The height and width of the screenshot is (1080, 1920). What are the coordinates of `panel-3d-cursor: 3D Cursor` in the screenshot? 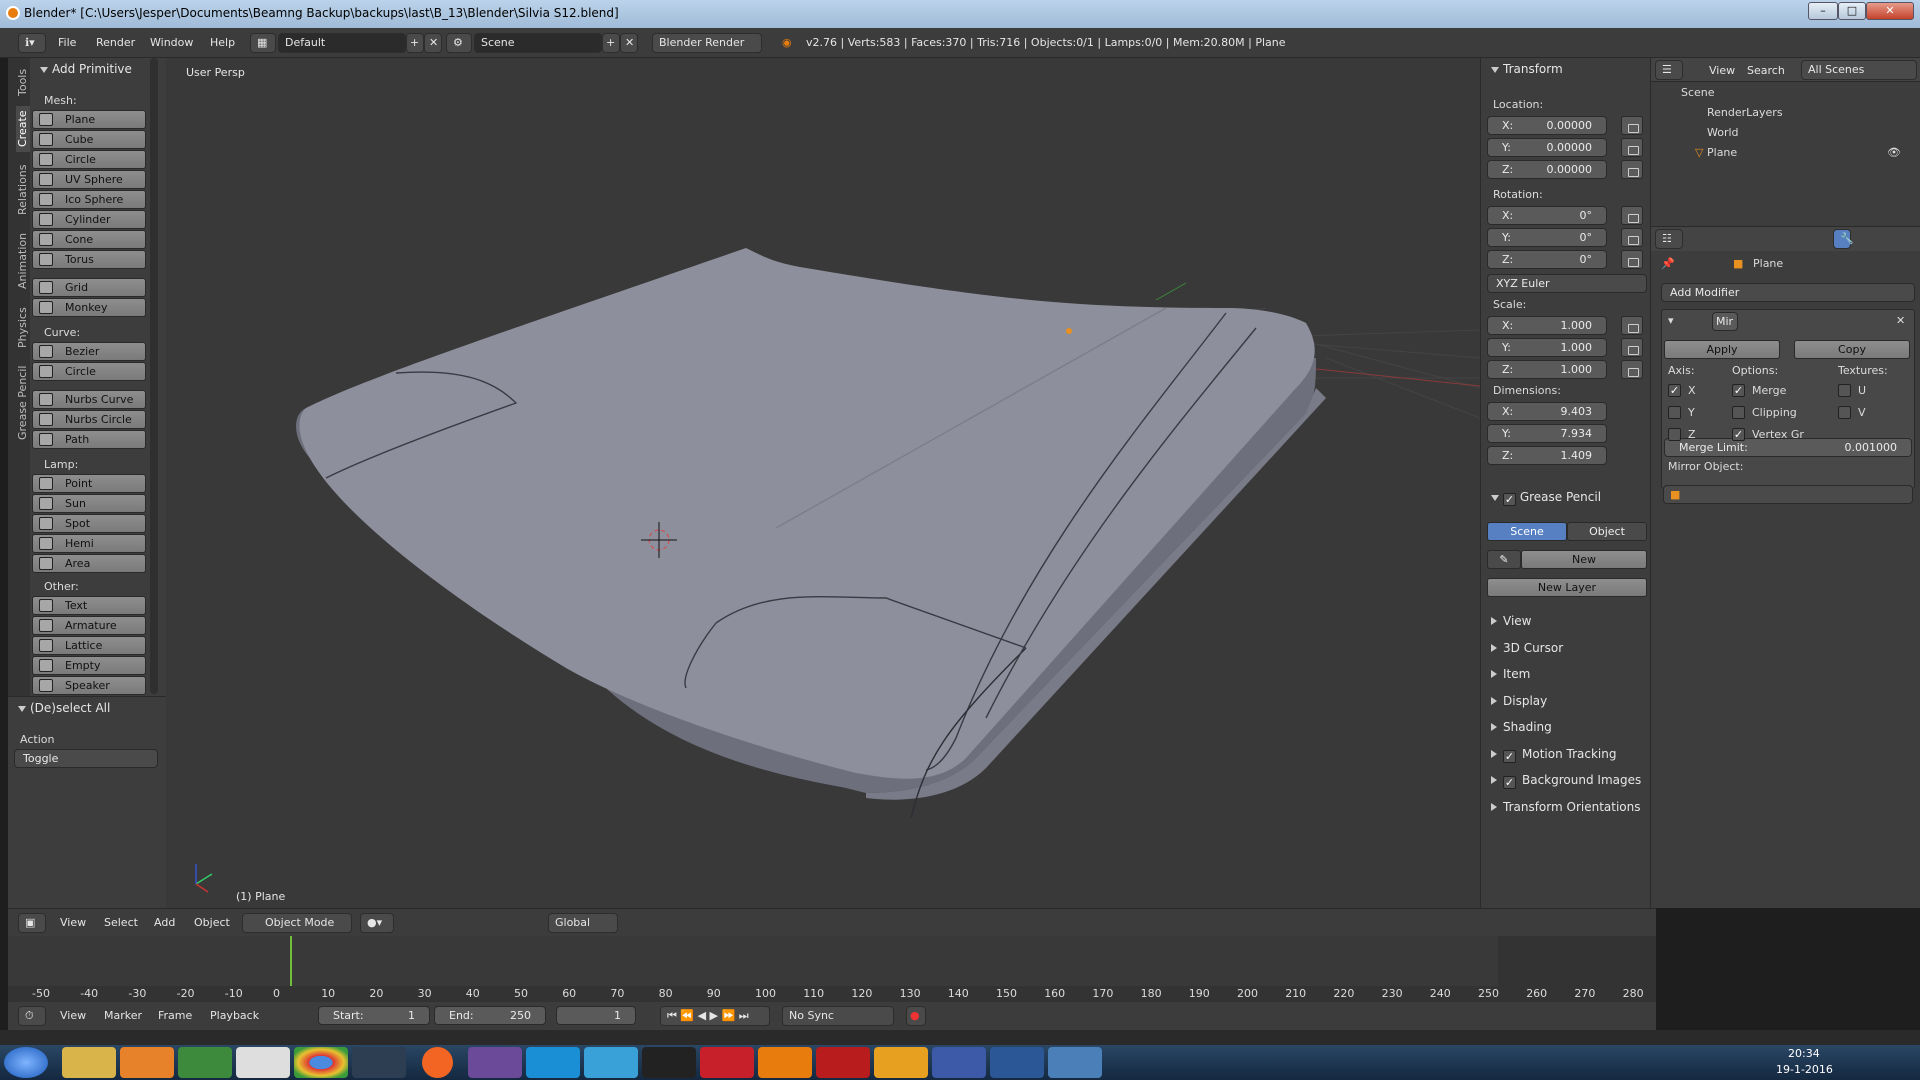 It's located at (1527, 648).